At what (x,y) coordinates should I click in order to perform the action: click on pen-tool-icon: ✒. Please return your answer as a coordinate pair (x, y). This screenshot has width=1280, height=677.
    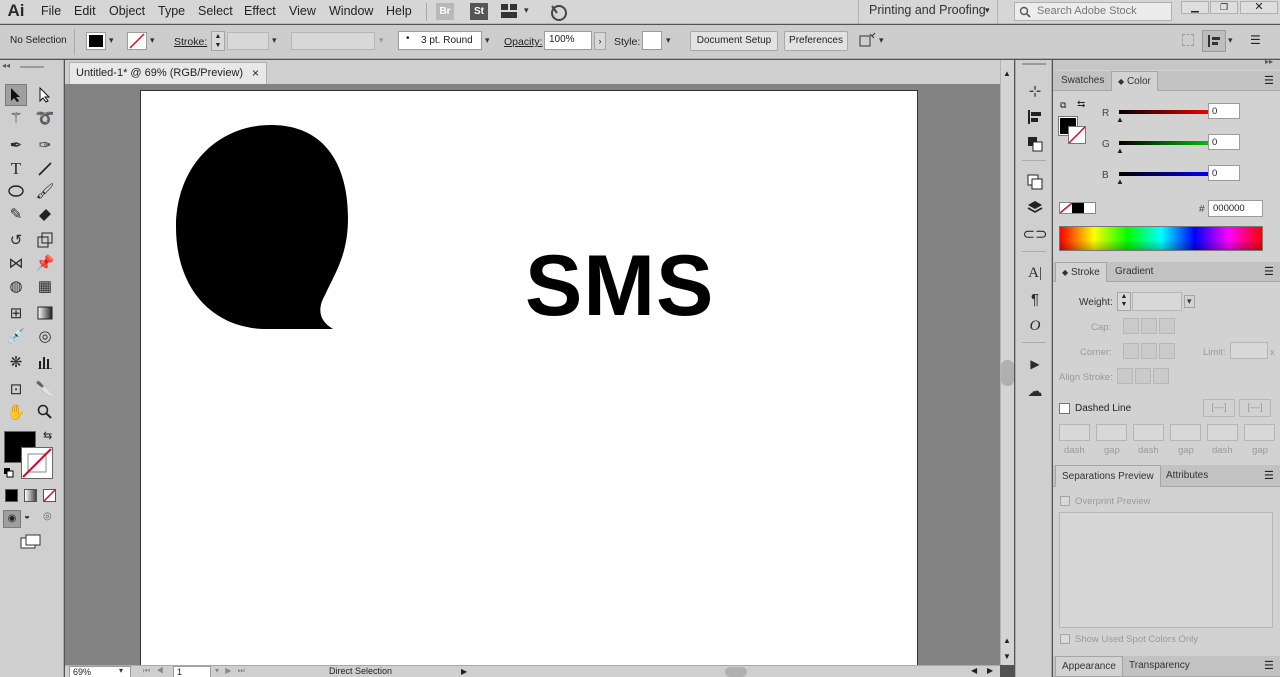
    Looking at the image, I should click on (16, 145).